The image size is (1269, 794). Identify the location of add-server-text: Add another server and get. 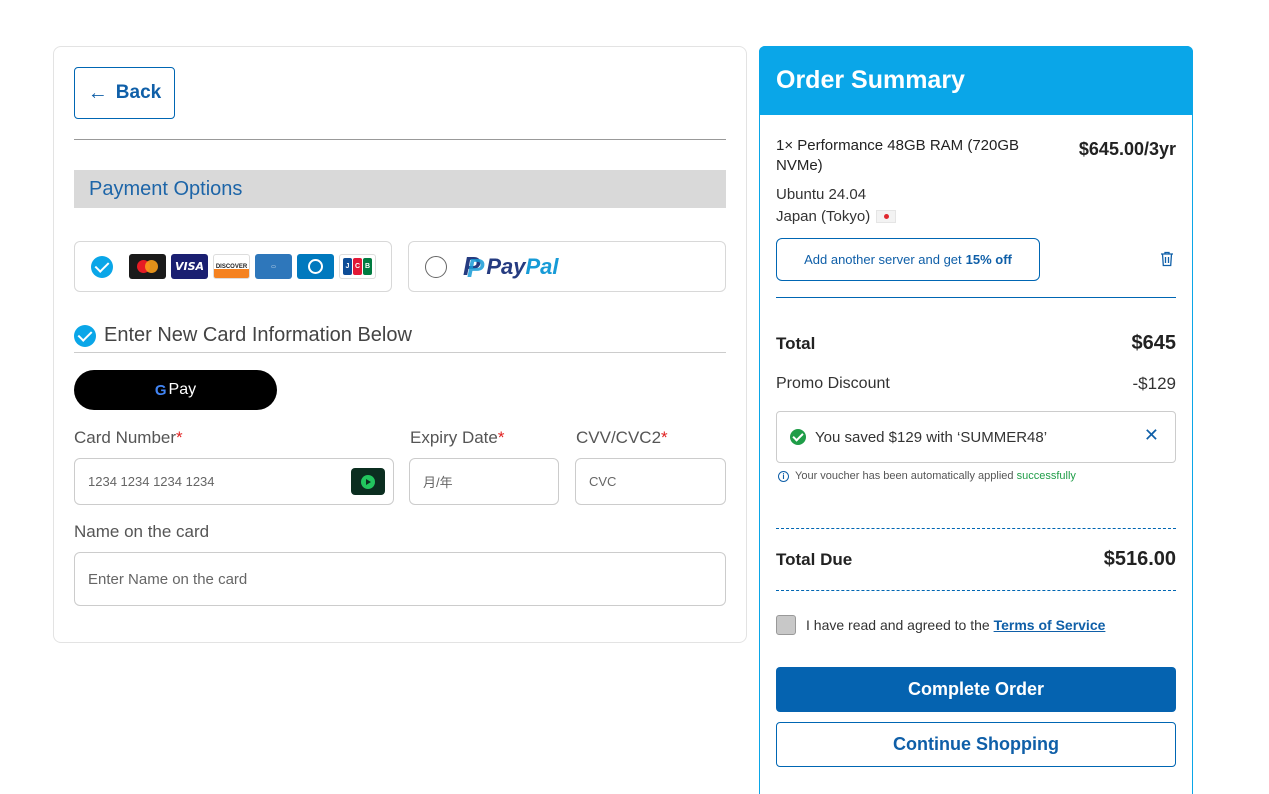
(883, 259).